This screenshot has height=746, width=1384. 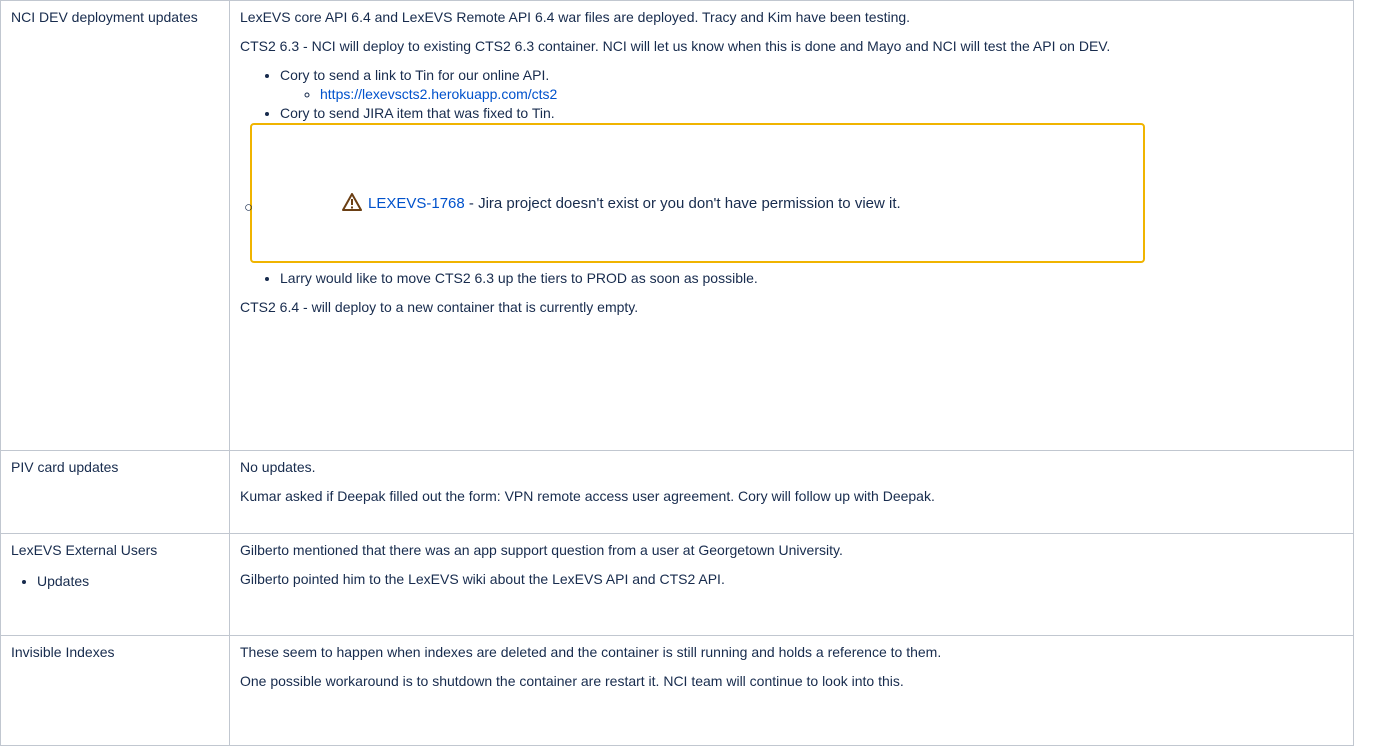 What do you see at coordinates (115, 690) in the screenshot?
I see `topic-cell: Invisible Indexes` at bounding box center [115, 690].